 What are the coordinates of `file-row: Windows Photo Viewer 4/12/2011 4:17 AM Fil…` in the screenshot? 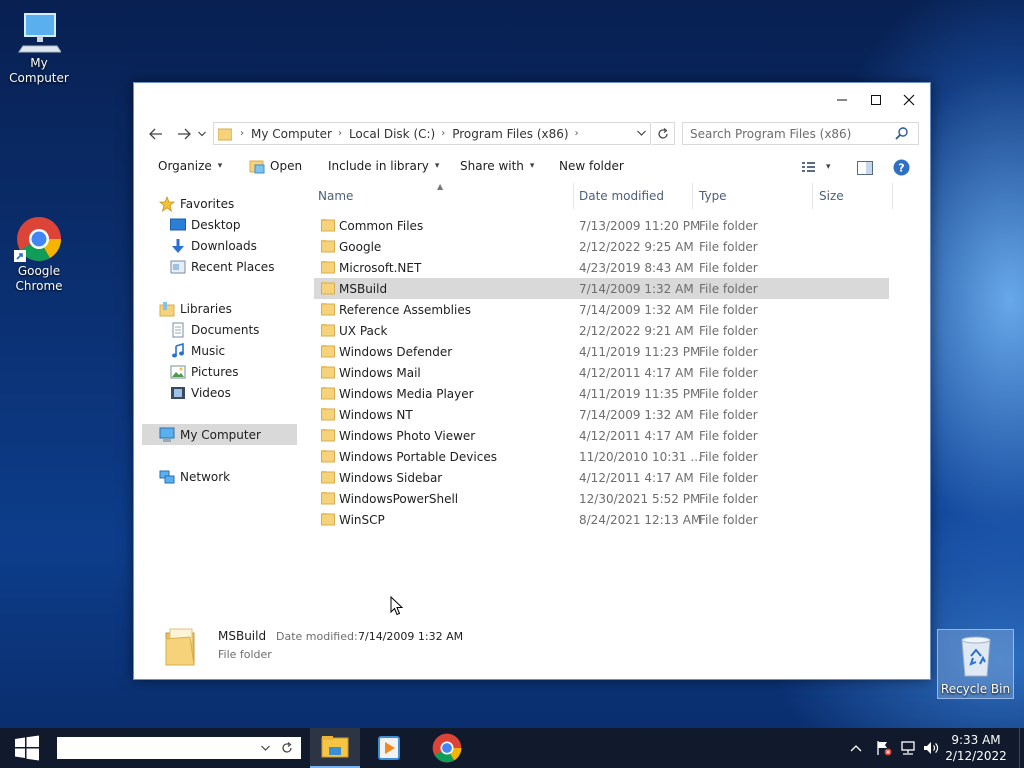 It's located at (601, 435).